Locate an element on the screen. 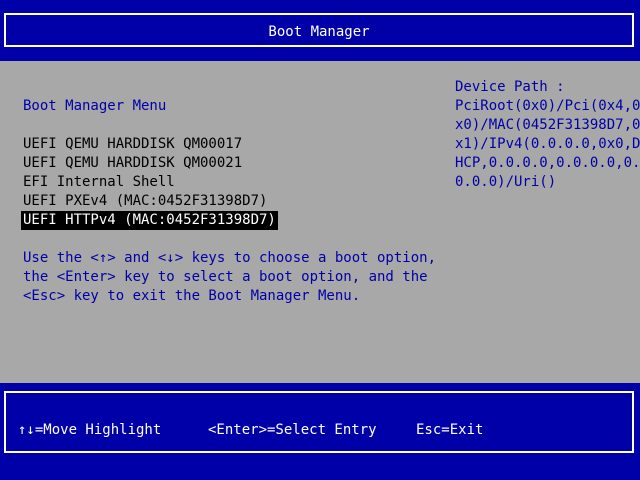 This screenshot has height=480, width=640. hint-select-entry: <Enter>=Select Entry is located at coordinates (292, 430).